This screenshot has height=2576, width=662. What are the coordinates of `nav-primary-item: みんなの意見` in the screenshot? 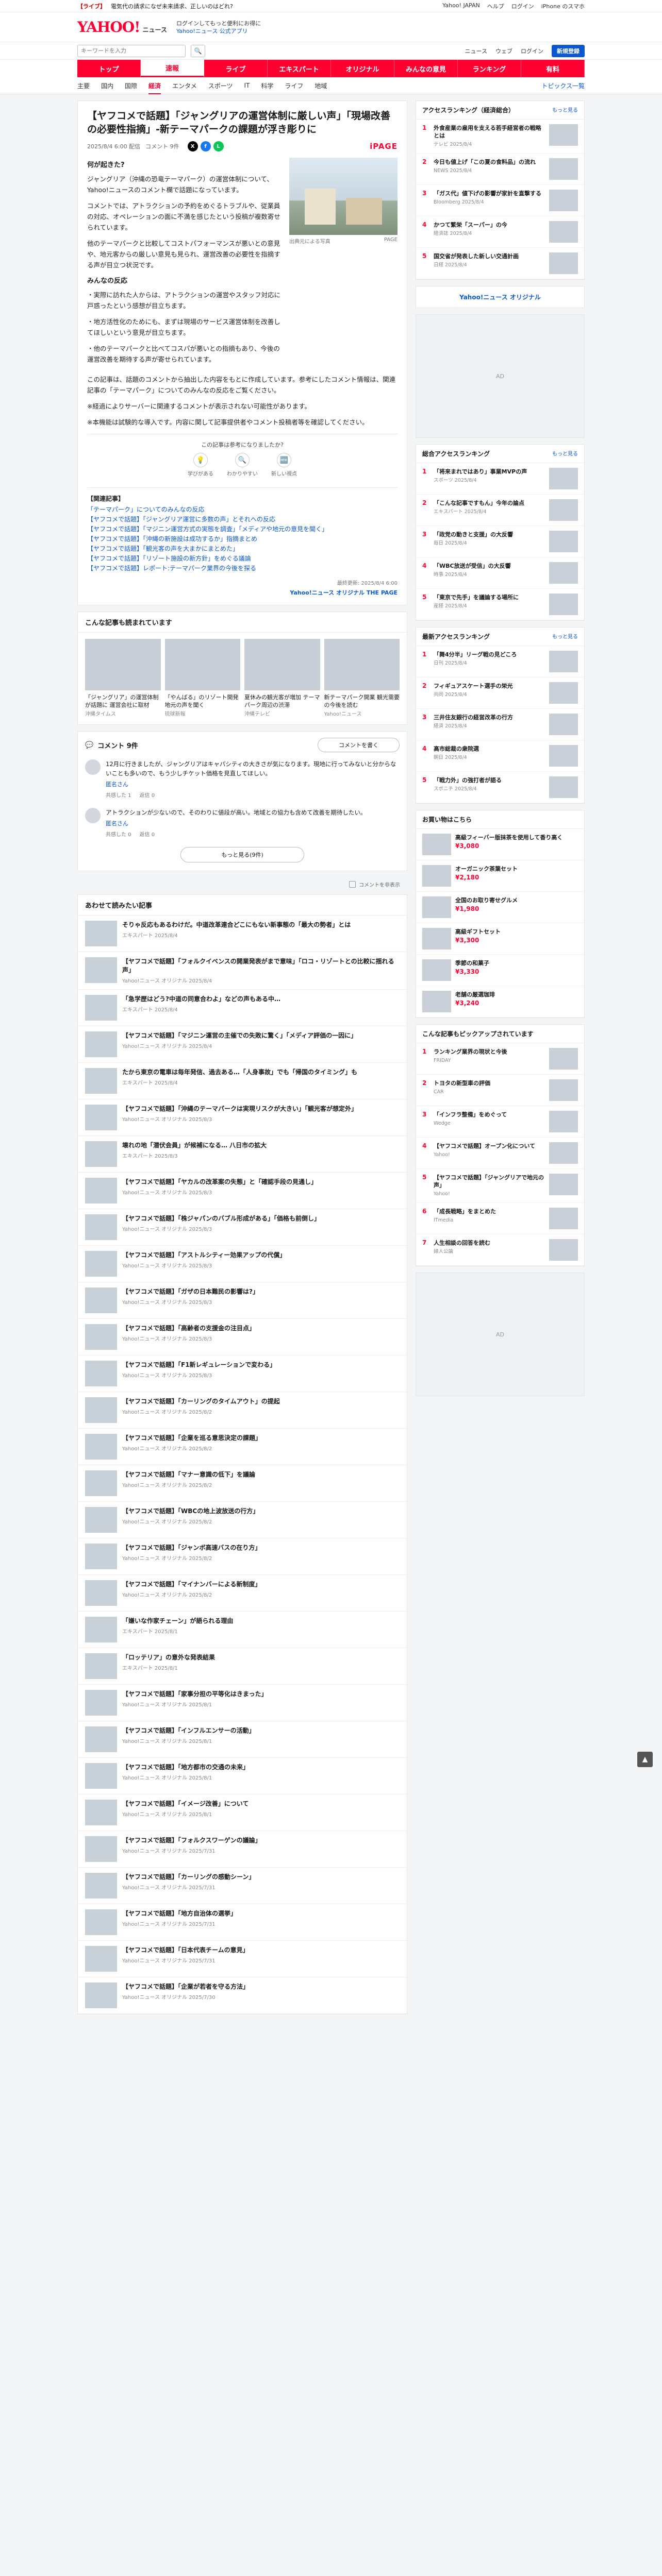 It's located at (426, 68).